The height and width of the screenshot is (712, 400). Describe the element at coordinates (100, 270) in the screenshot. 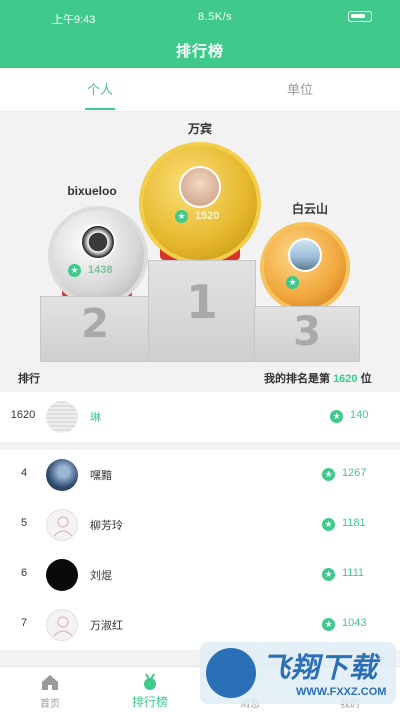

I see `second-place-score: 1438` at that location.